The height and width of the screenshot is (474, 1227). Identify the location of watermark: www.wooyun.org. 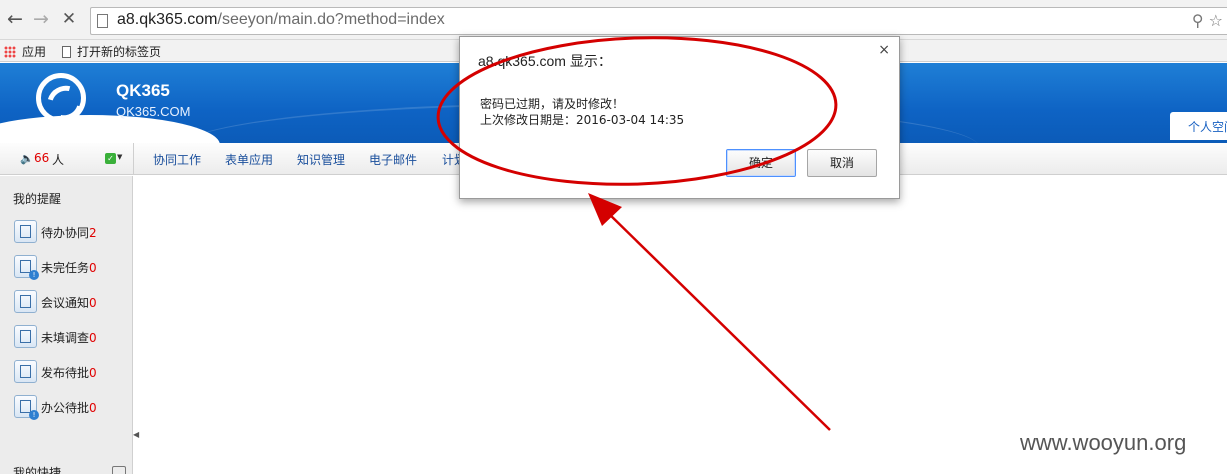
(1103, 442).